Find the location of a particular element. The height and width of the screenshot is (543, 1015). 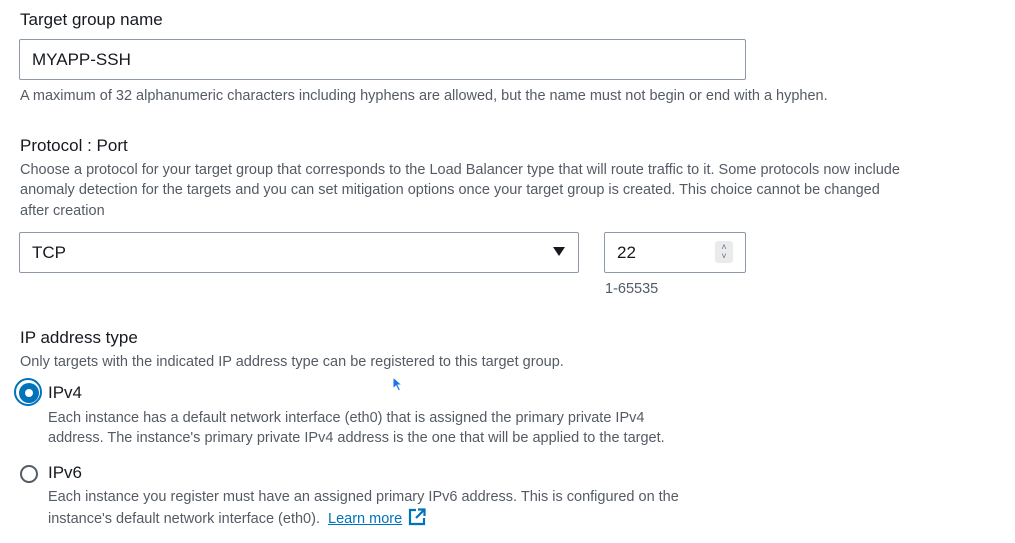

protocol-select-value: TCP is located at coordinates (49, 252).